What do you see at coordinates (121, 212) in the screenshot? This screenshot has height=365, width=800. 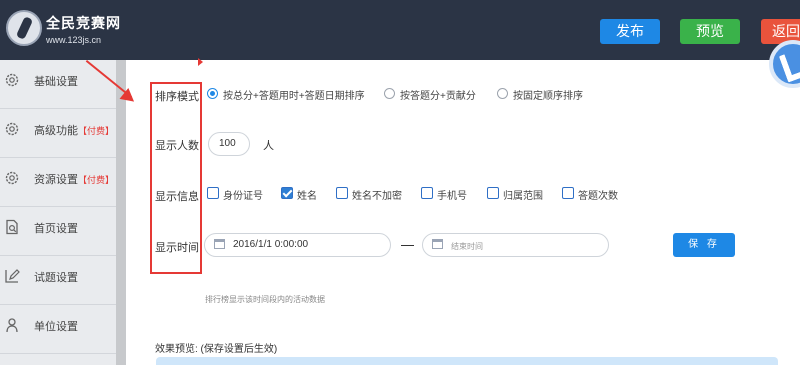 I see `sidebar-scrollbar` at bounding box center [121, 212].